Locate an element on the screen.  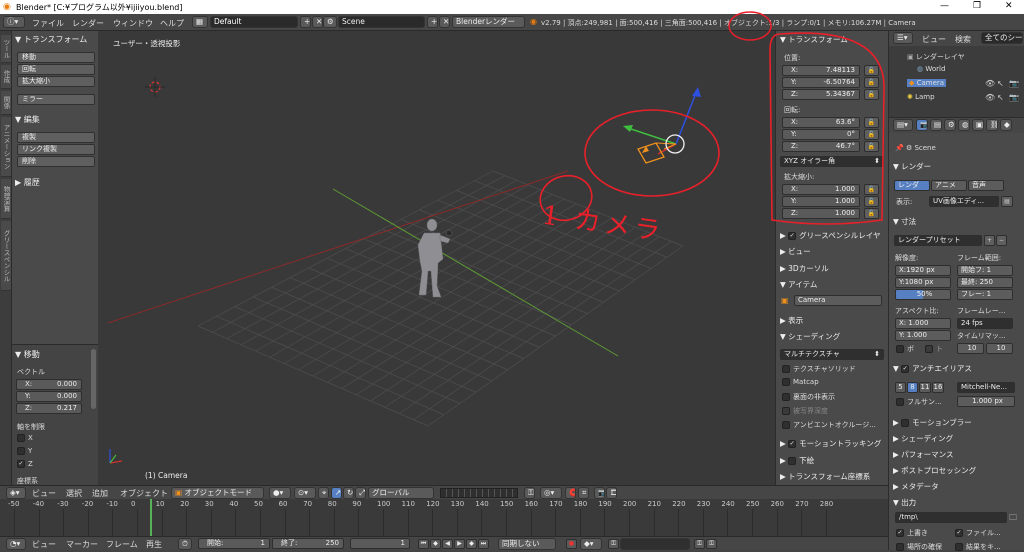
current-frame-indicator is located at coordinates (151, 517).